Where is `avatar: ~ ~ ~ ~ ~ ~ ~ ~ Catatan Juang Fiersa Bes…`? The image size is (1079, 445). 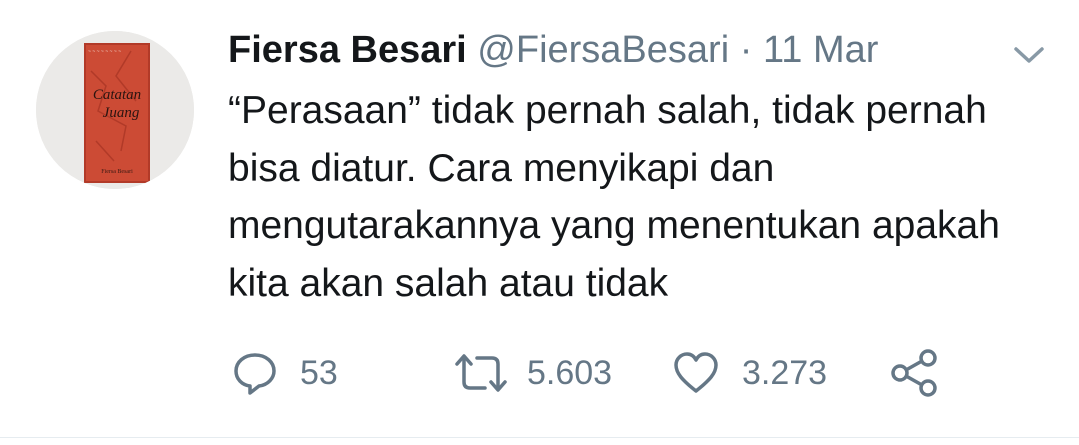 avatar: ~ ~ ~ ~ ~ ~ ~ ~ Catatan Juang Fiersa Bes… is located at coordinates (115, 110).